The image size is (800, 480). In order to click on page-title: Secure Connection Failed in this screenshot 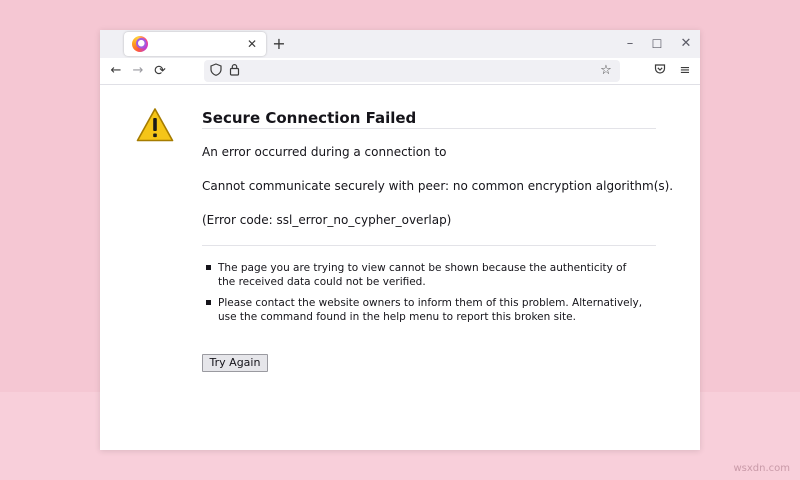, I will do `click(309, 118)`.